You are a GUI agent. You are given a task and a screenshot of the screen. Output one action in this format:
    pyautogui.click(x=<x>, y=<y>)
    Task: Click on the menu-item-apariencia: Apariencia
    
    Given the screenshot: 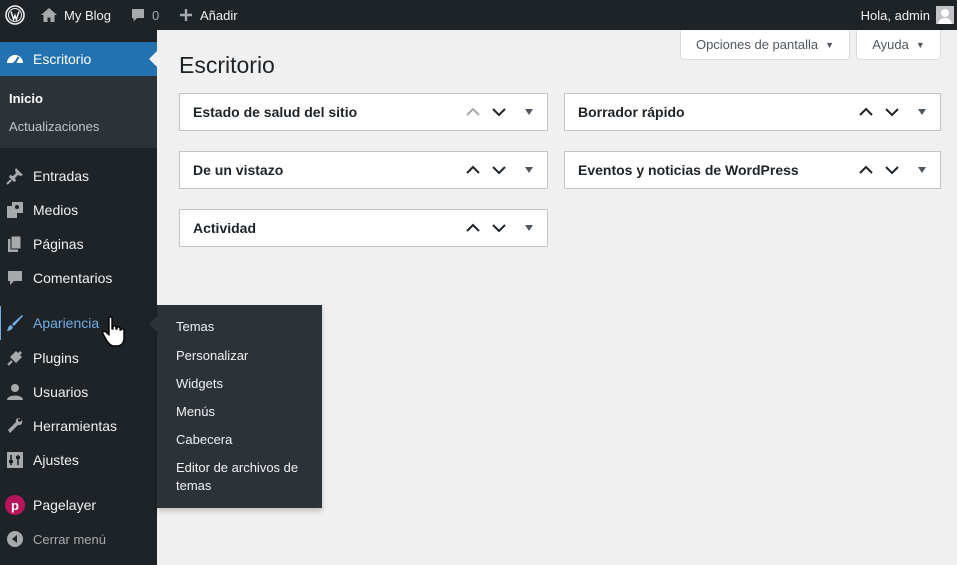 What is the action you would take?
    pyautogui.click(x=78, y=323)
    